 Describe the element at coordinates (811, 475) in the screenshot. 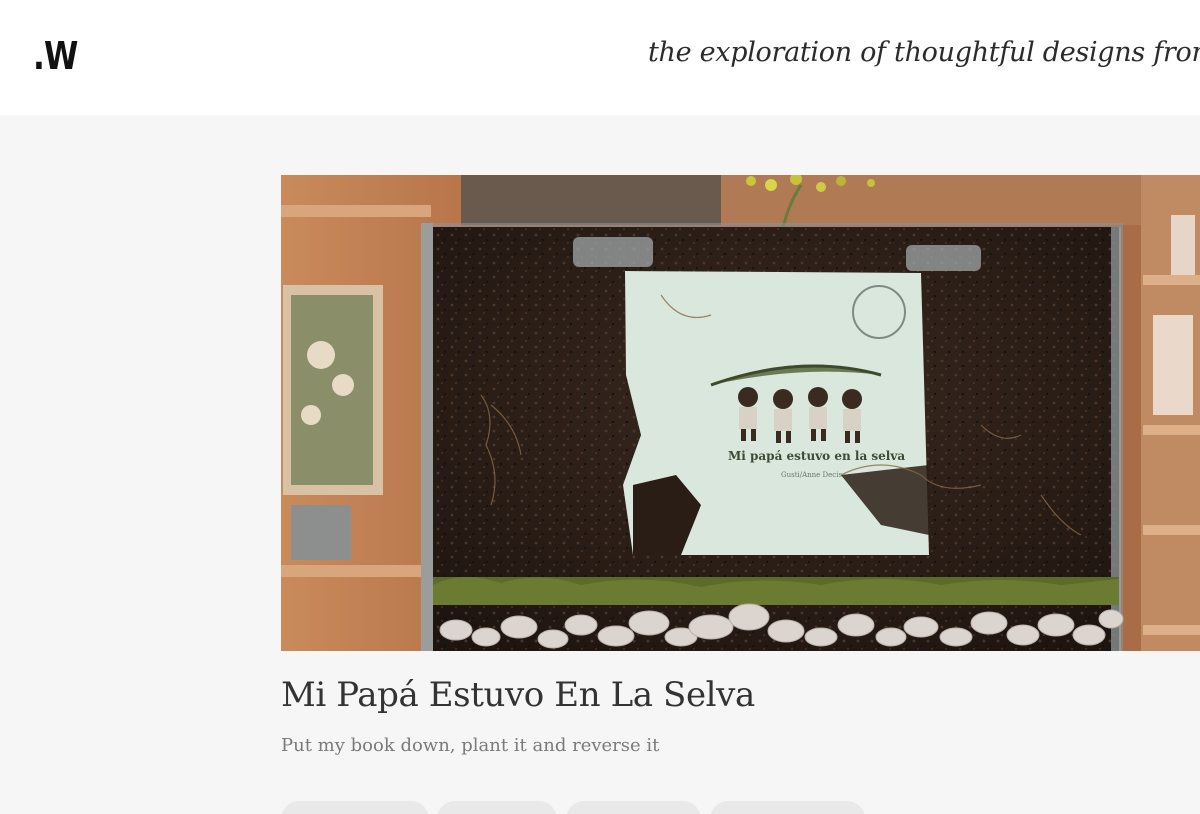

I see `book-cover-author: Gusti/Anne Decis` at that location.